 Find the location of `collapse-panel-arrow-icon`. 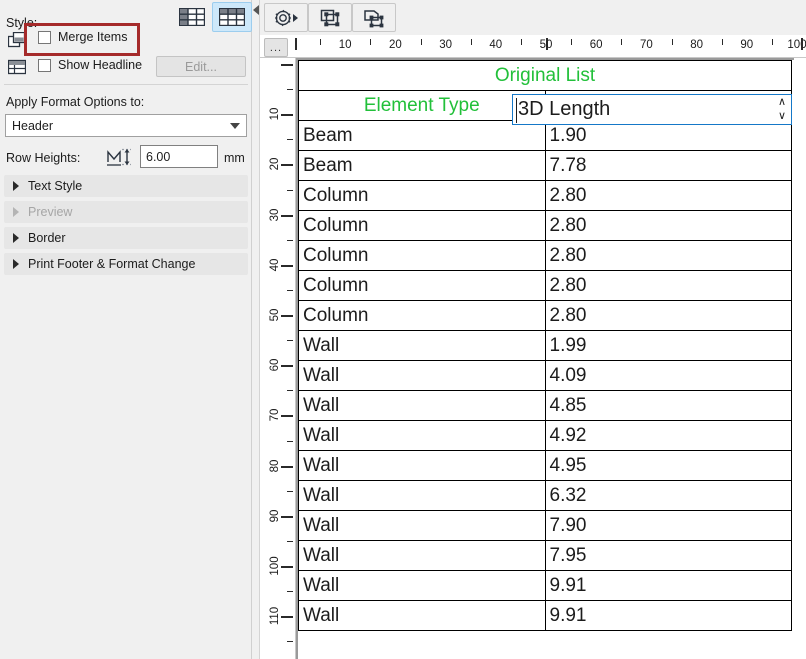

collapse-panel-arrow-icon is located at coordinates (256, 10).